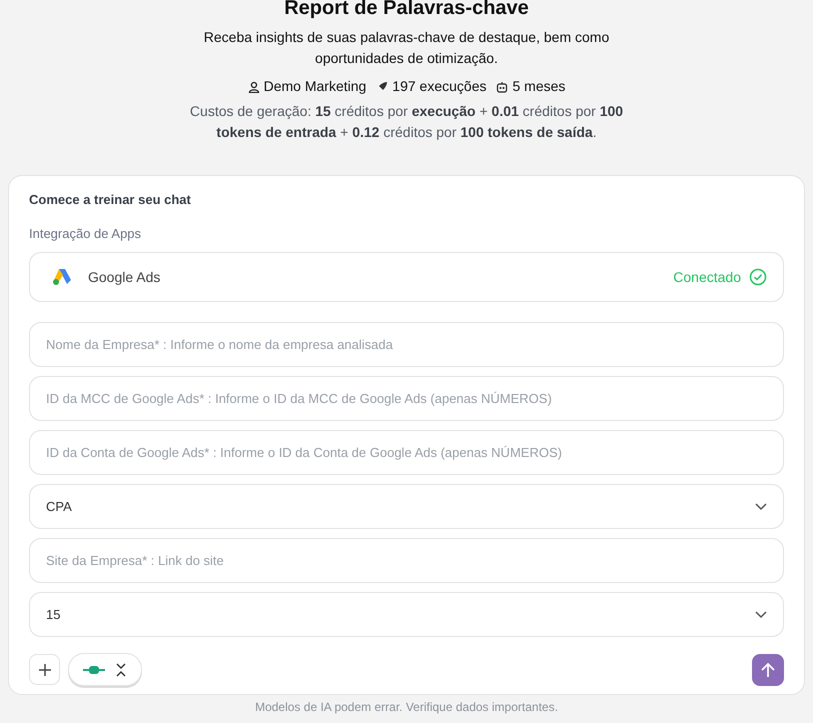 Image resolution: width=813 pixels, height=723 pixels. Describe the element at coordinates (539, 86) in the screenshot. I see `meta-text: 5 meses` at that location.